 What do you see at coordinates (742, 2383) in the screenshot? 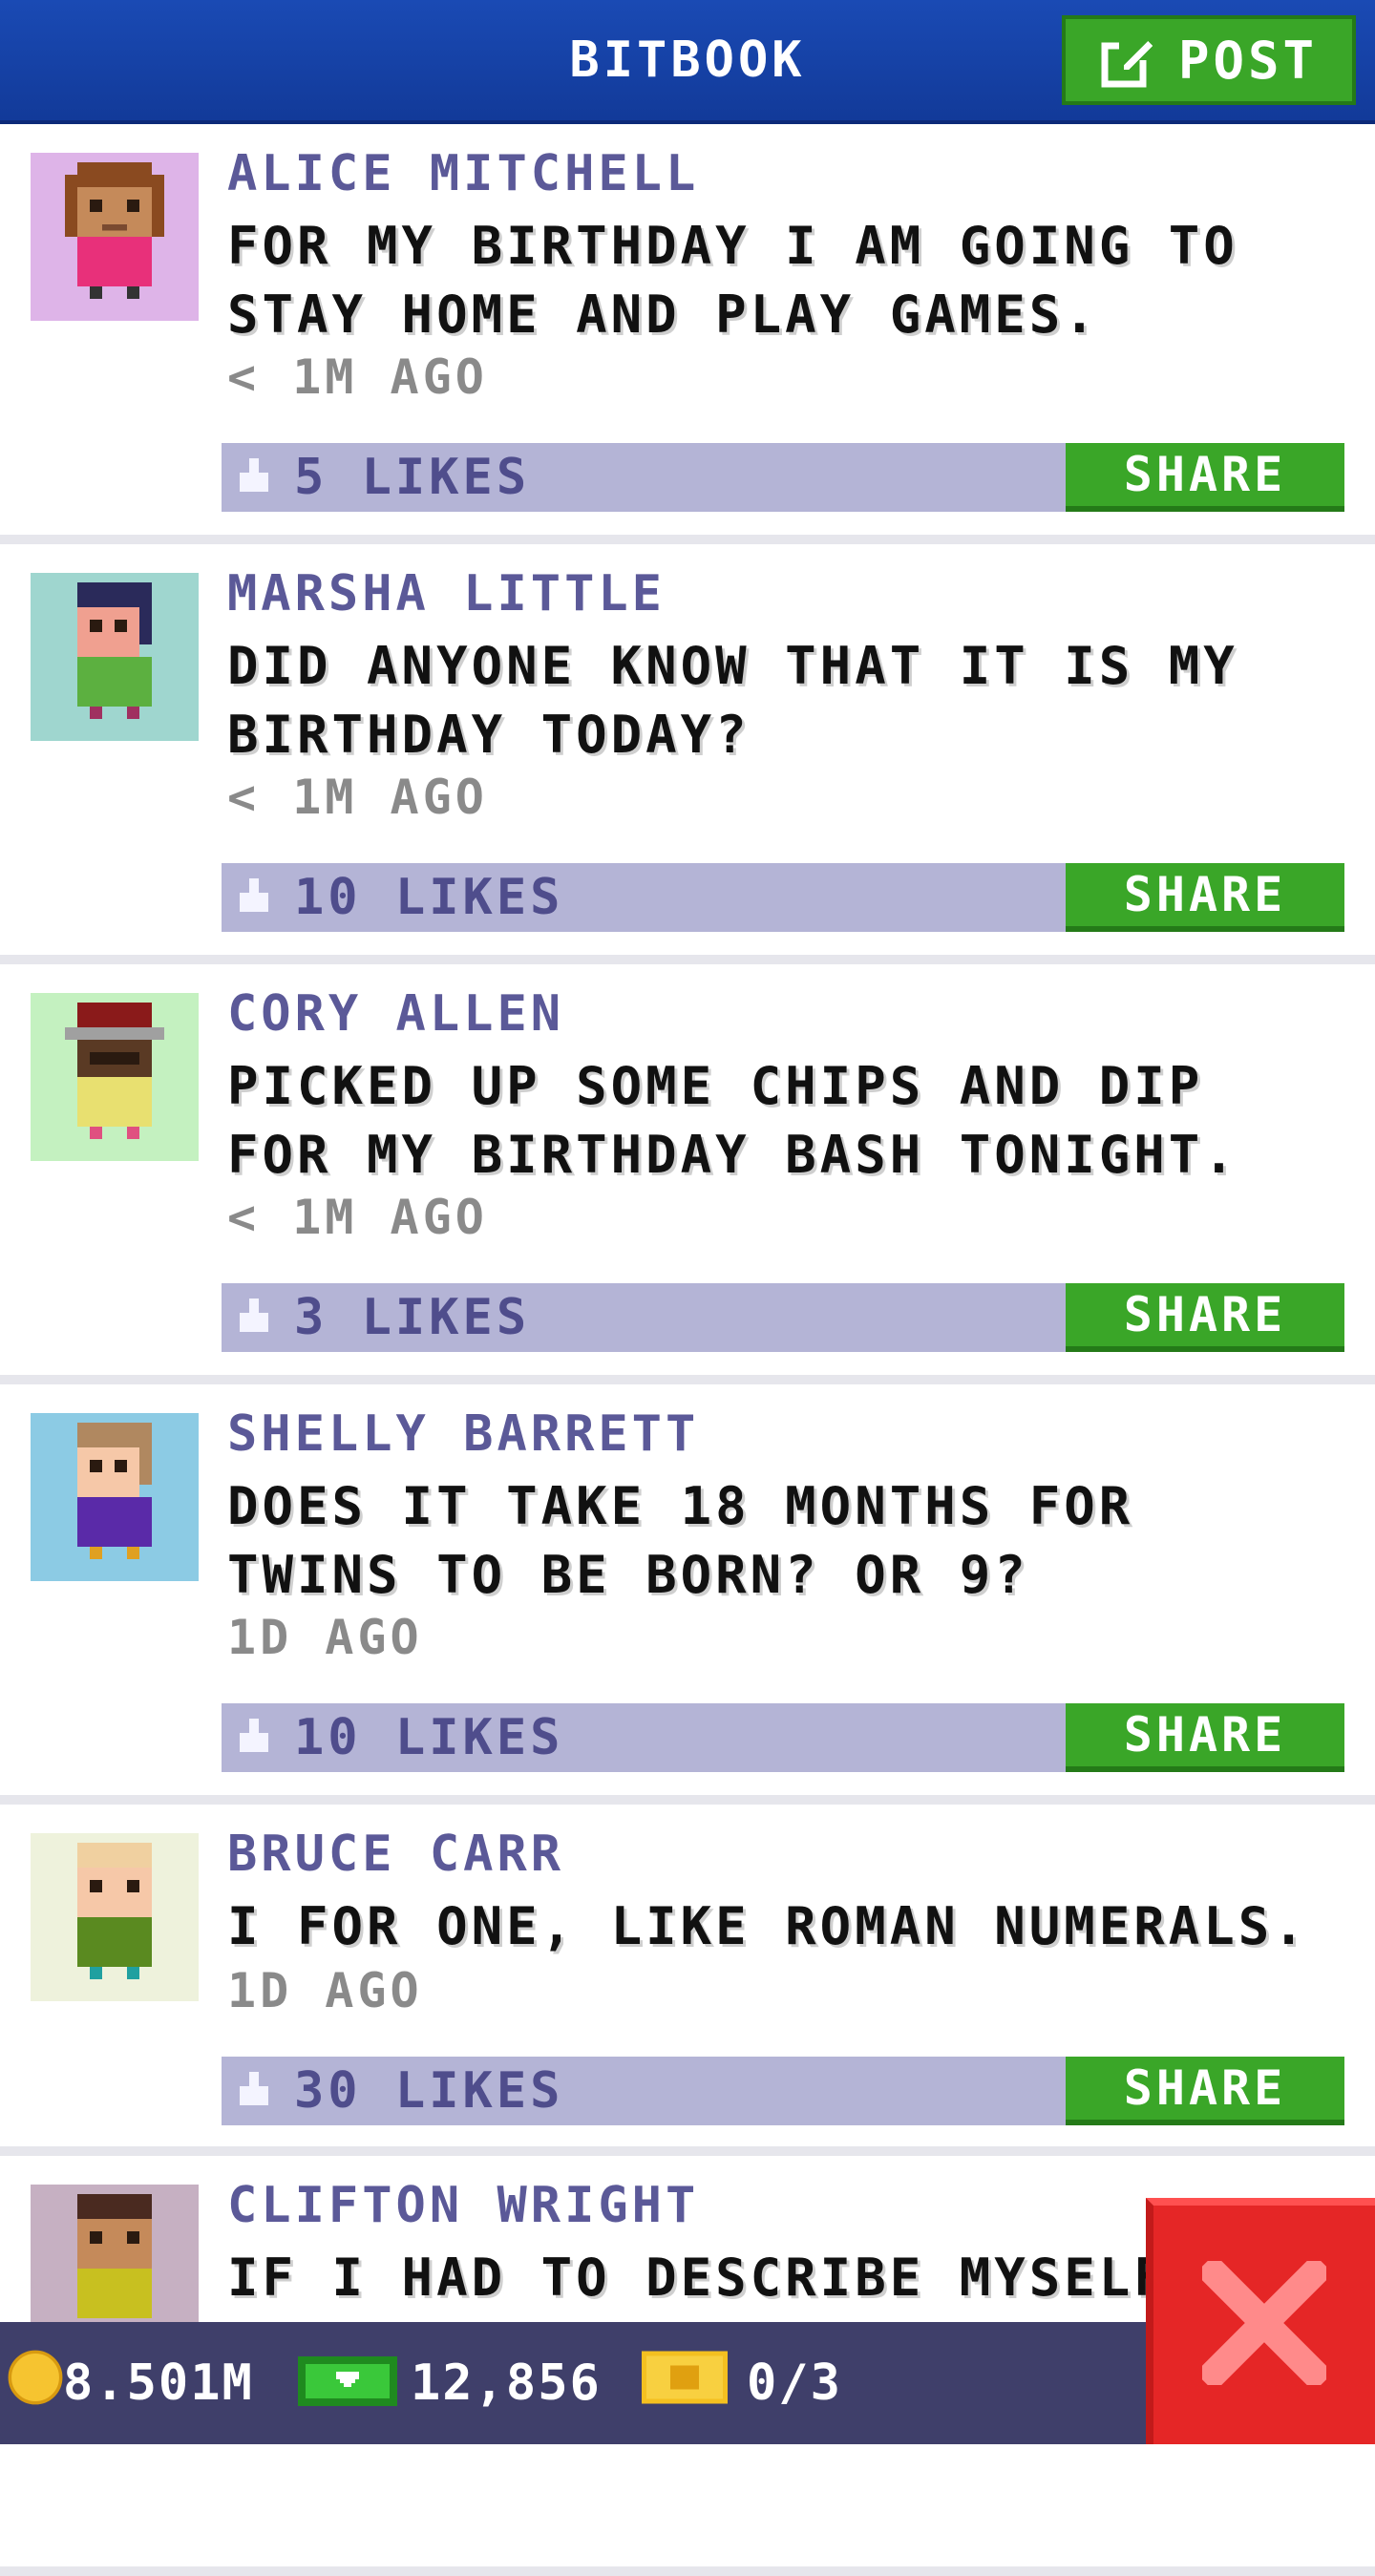
I see `tickets-stat: 0/3` at bounding box center [742, 2383].